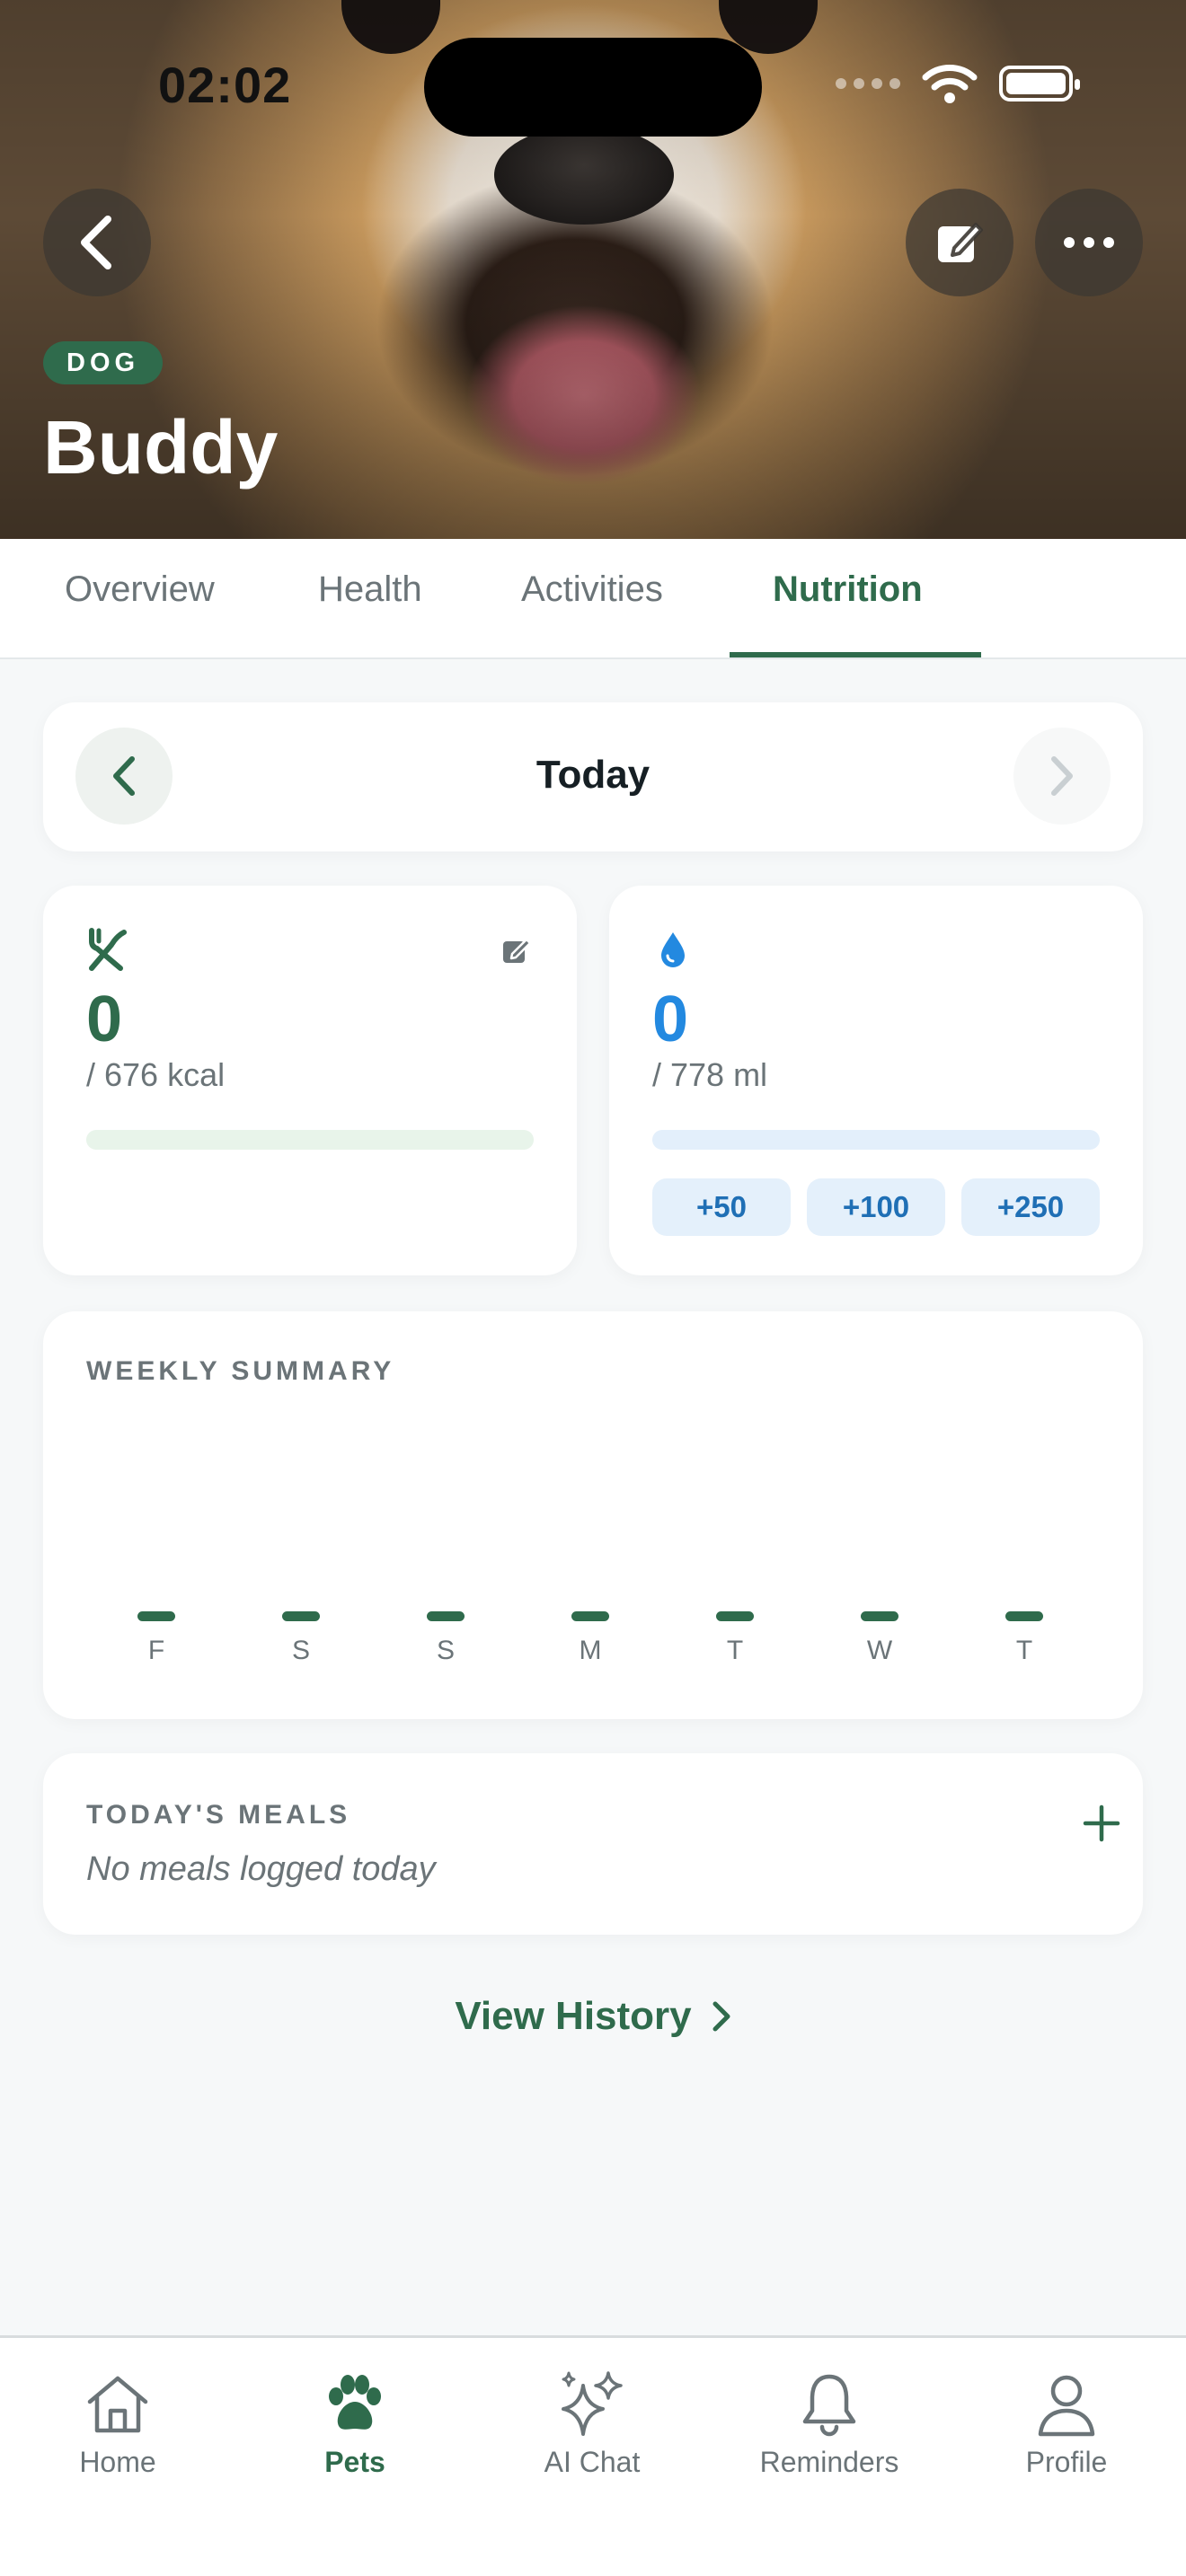 The height and width of the screenshot is (2576, 1186). Describe the element at coordinates (240, 1371) in the screenshot. I see `weekly-summary-title: WEEKLY SUMMARY` at that location.